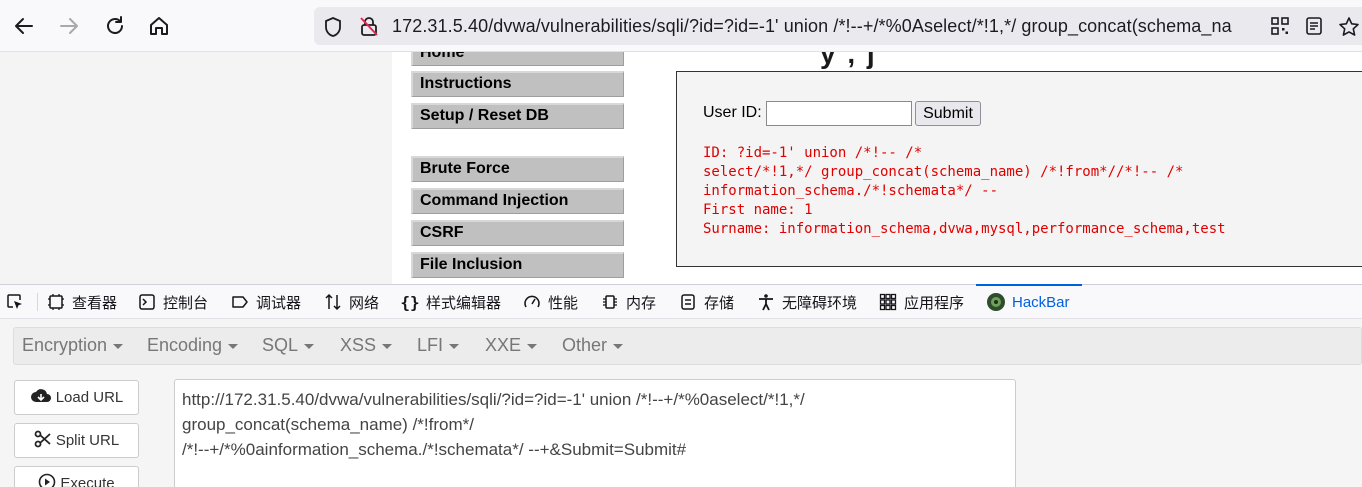 The width and height of the screenshot is (1362, 487). Describe the element at coordinates (517, 84) in the screenshot. I see `menu-instructions: Instructions` at that location.